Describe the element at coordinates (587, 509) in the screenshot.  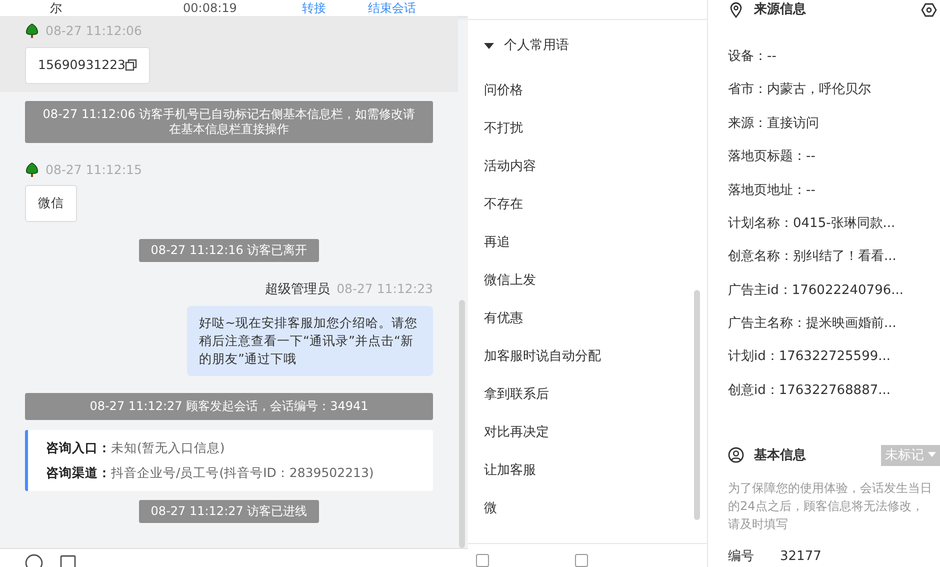
I see `phrase-item: 微` at that location.